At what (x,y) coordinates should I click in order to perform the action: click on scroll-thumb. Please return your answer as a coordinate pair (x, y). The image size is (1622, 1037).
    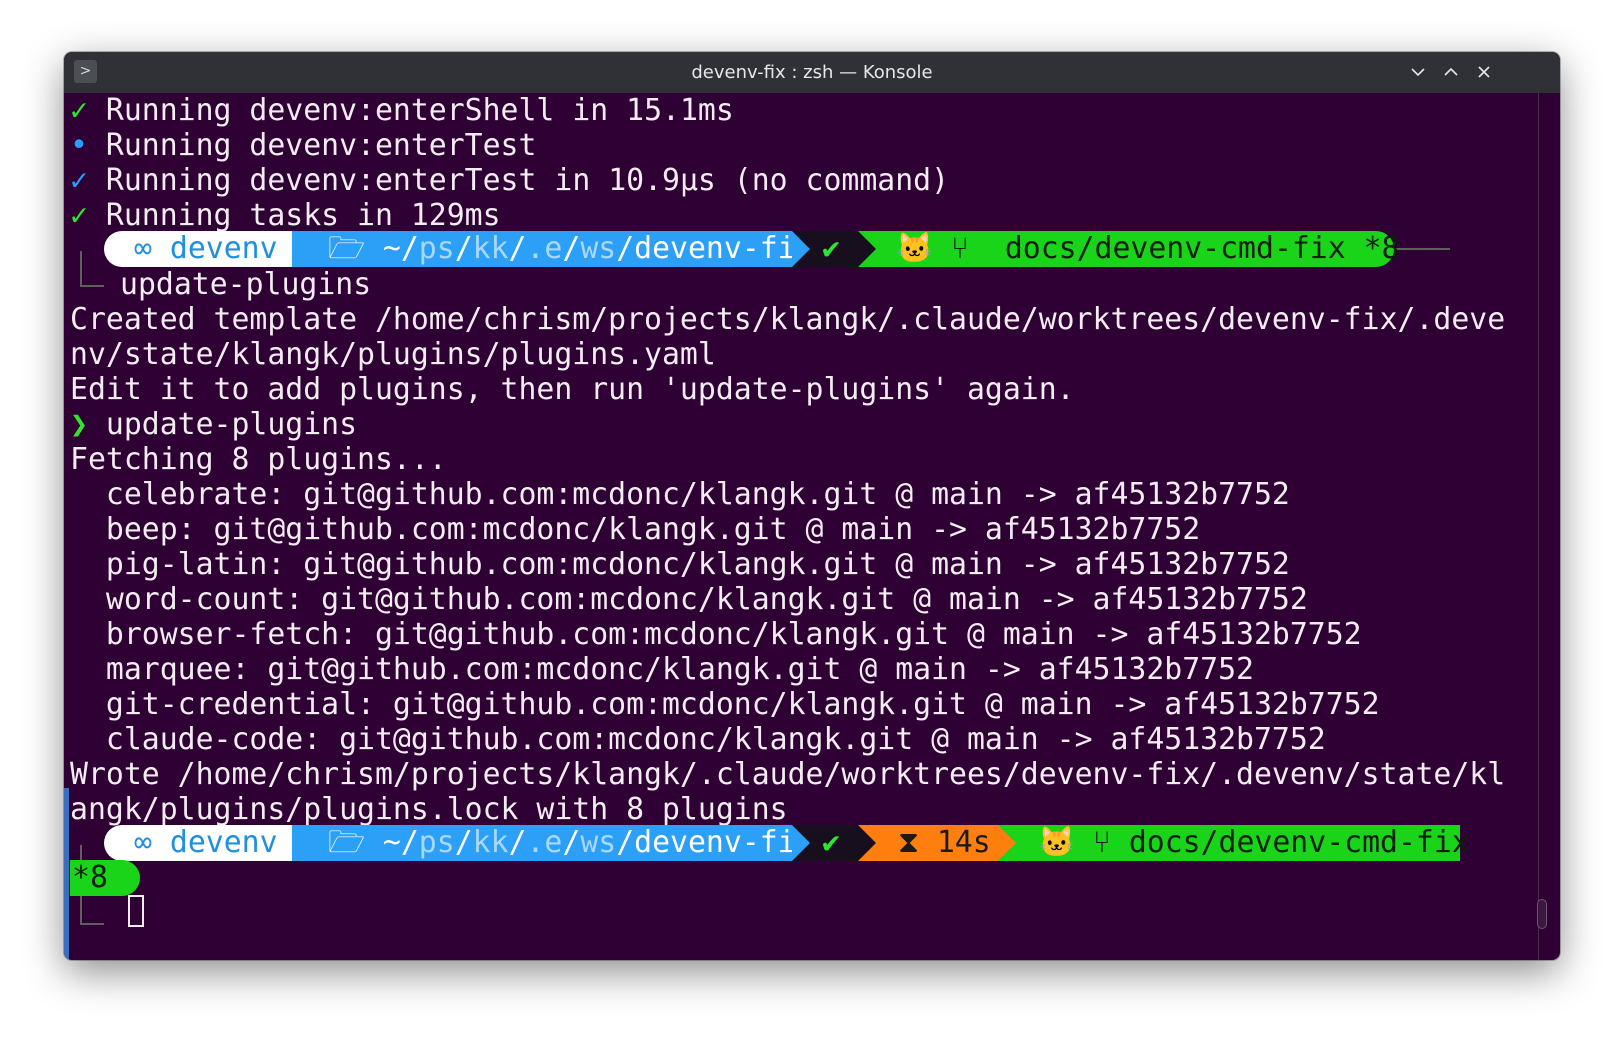
    Looking at the image, I should click on (1542, 914).